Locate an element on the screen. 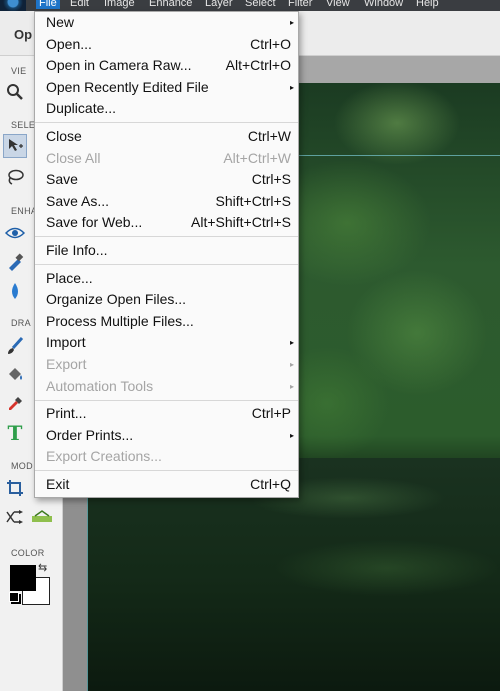 Image resolution: width=500 pixels, height=691 pixels. blur-tool-icon is located at coordinates (15, 291).